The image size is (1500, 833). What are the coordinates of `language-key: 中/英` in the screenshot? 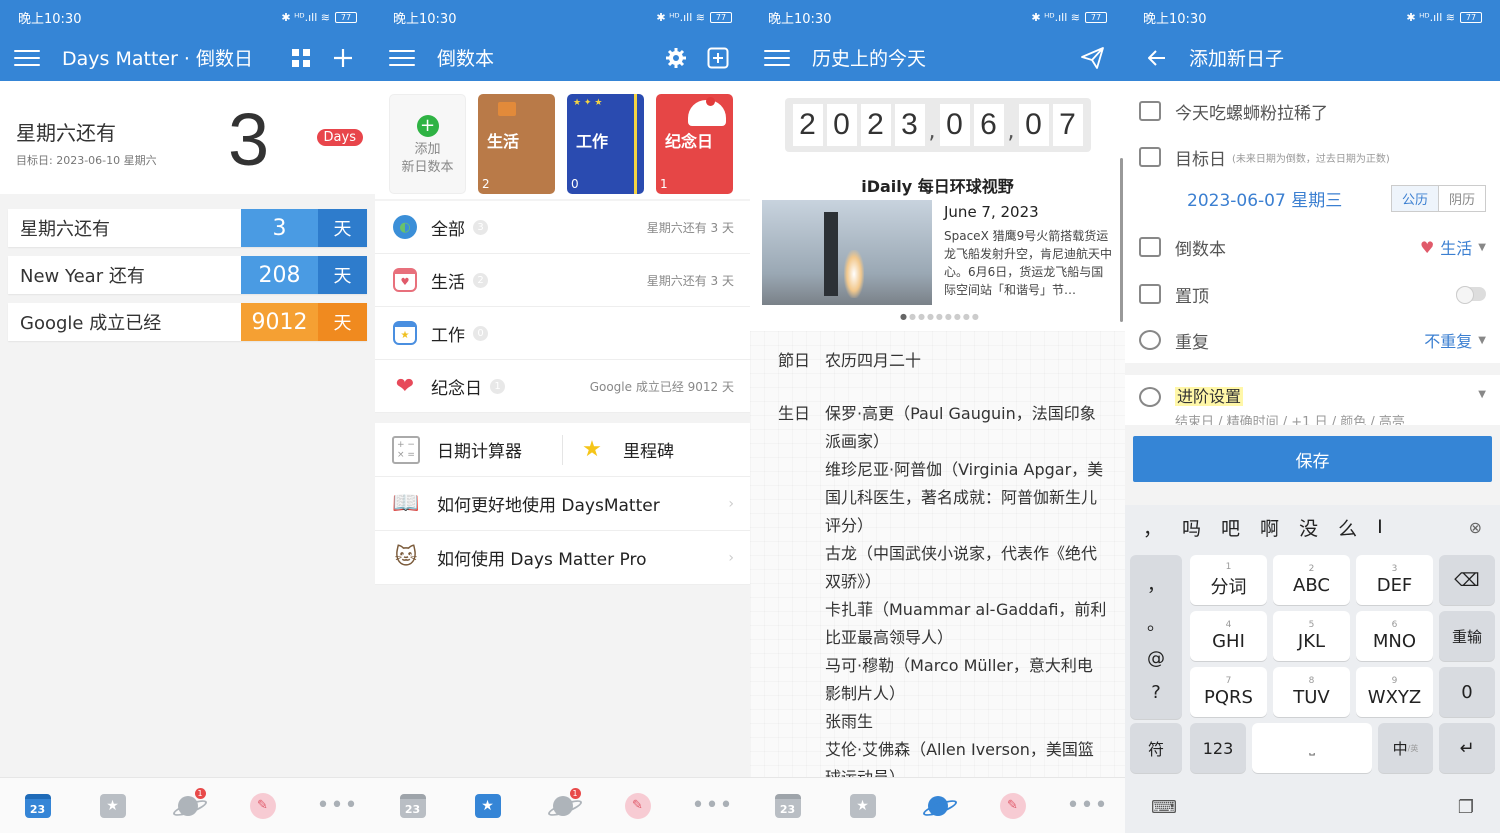 It's located at (1405, 748).